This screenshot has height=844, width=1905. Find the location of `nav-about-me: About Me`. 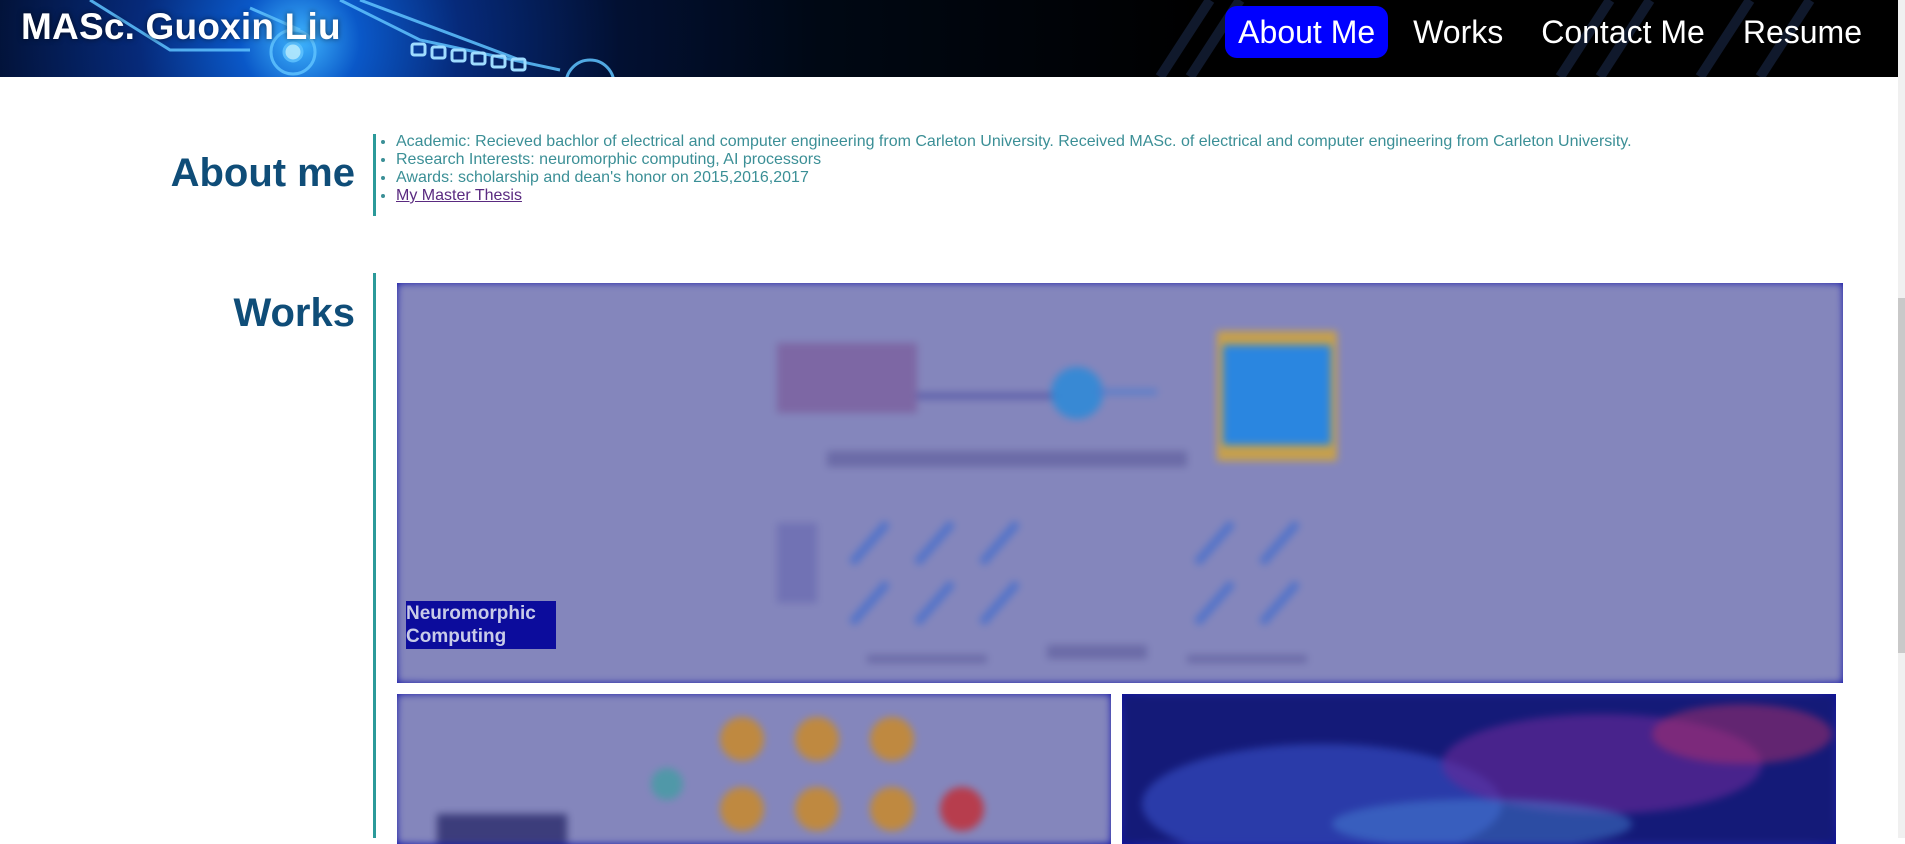

nav-about-me: About Me is located at coordinates (1307, 32).